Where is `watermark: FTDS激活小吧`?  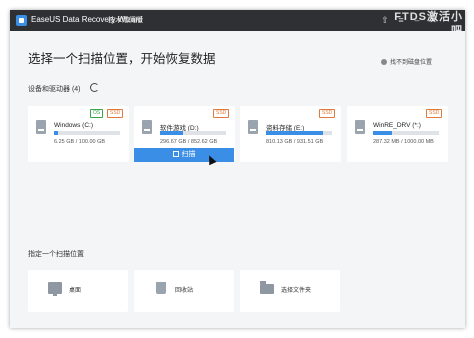 watermark: FTDS激活小吧 is located at coordinates (428, 24).